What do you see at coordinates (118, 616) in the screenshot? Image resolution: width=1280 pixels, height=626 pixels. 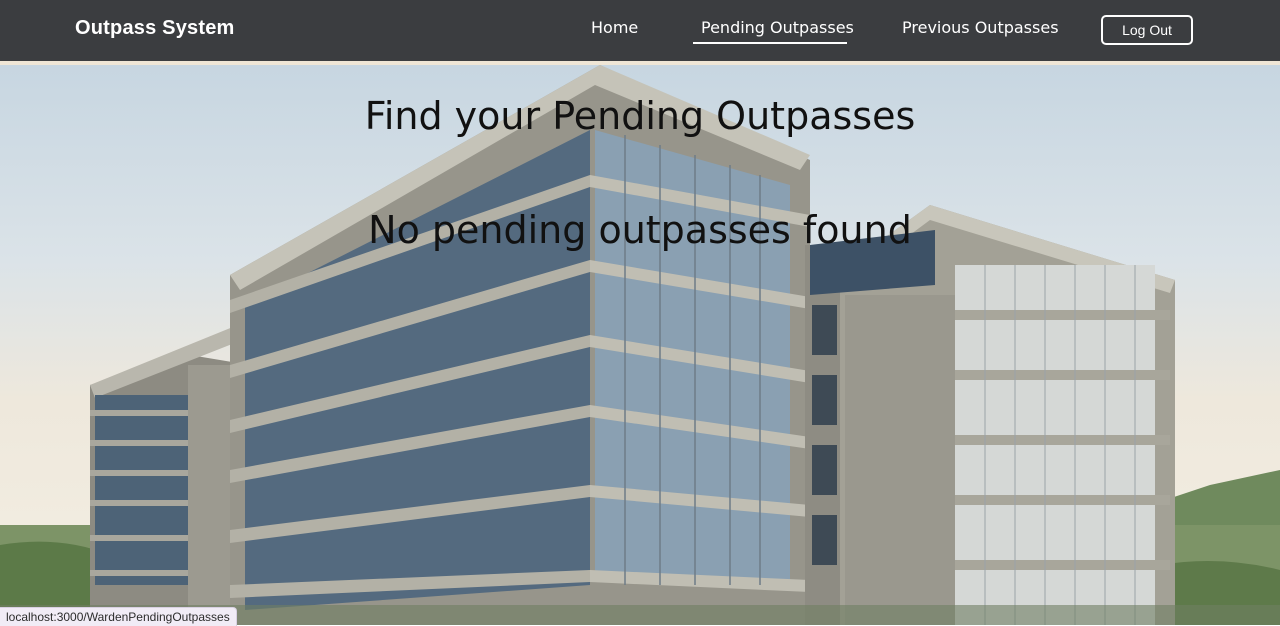 I see `browser-status-url: localhost:3000/WardenPendingOutpasses` at bounding box center [118, 616].